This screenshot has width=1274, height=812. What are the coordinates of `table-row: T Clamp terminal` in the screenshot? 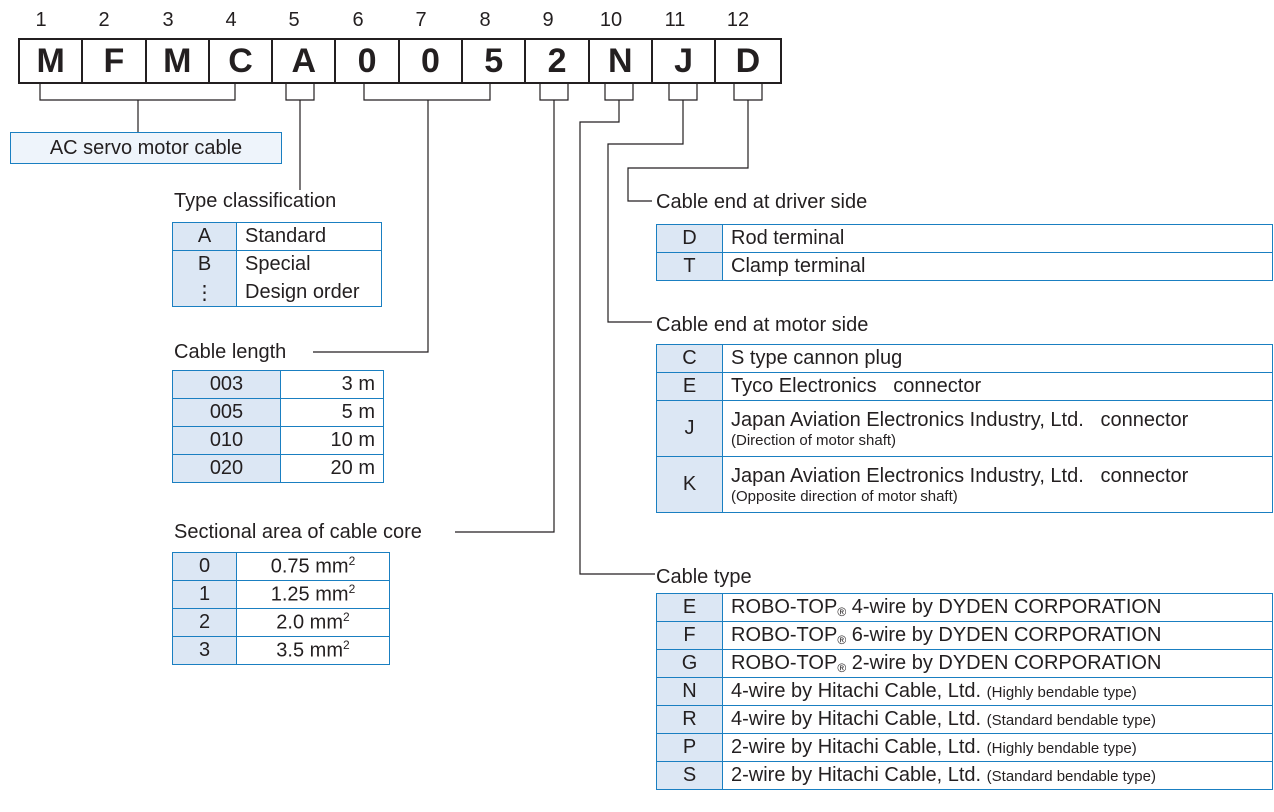 It's located at (964, 266).